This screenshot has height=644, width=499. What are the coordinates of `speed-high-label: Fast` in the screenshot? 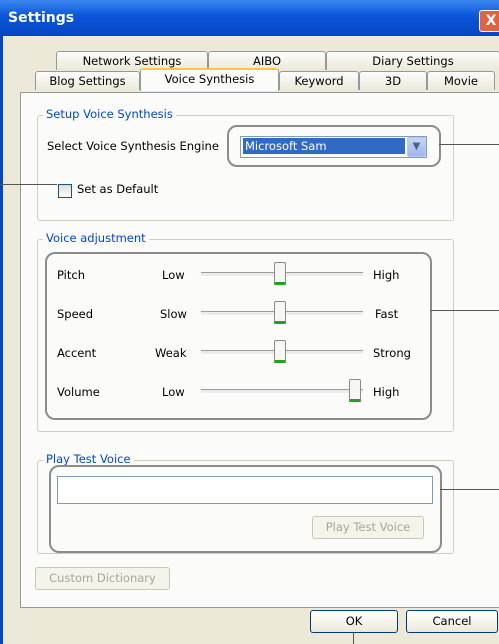 It's located at (387, 314).